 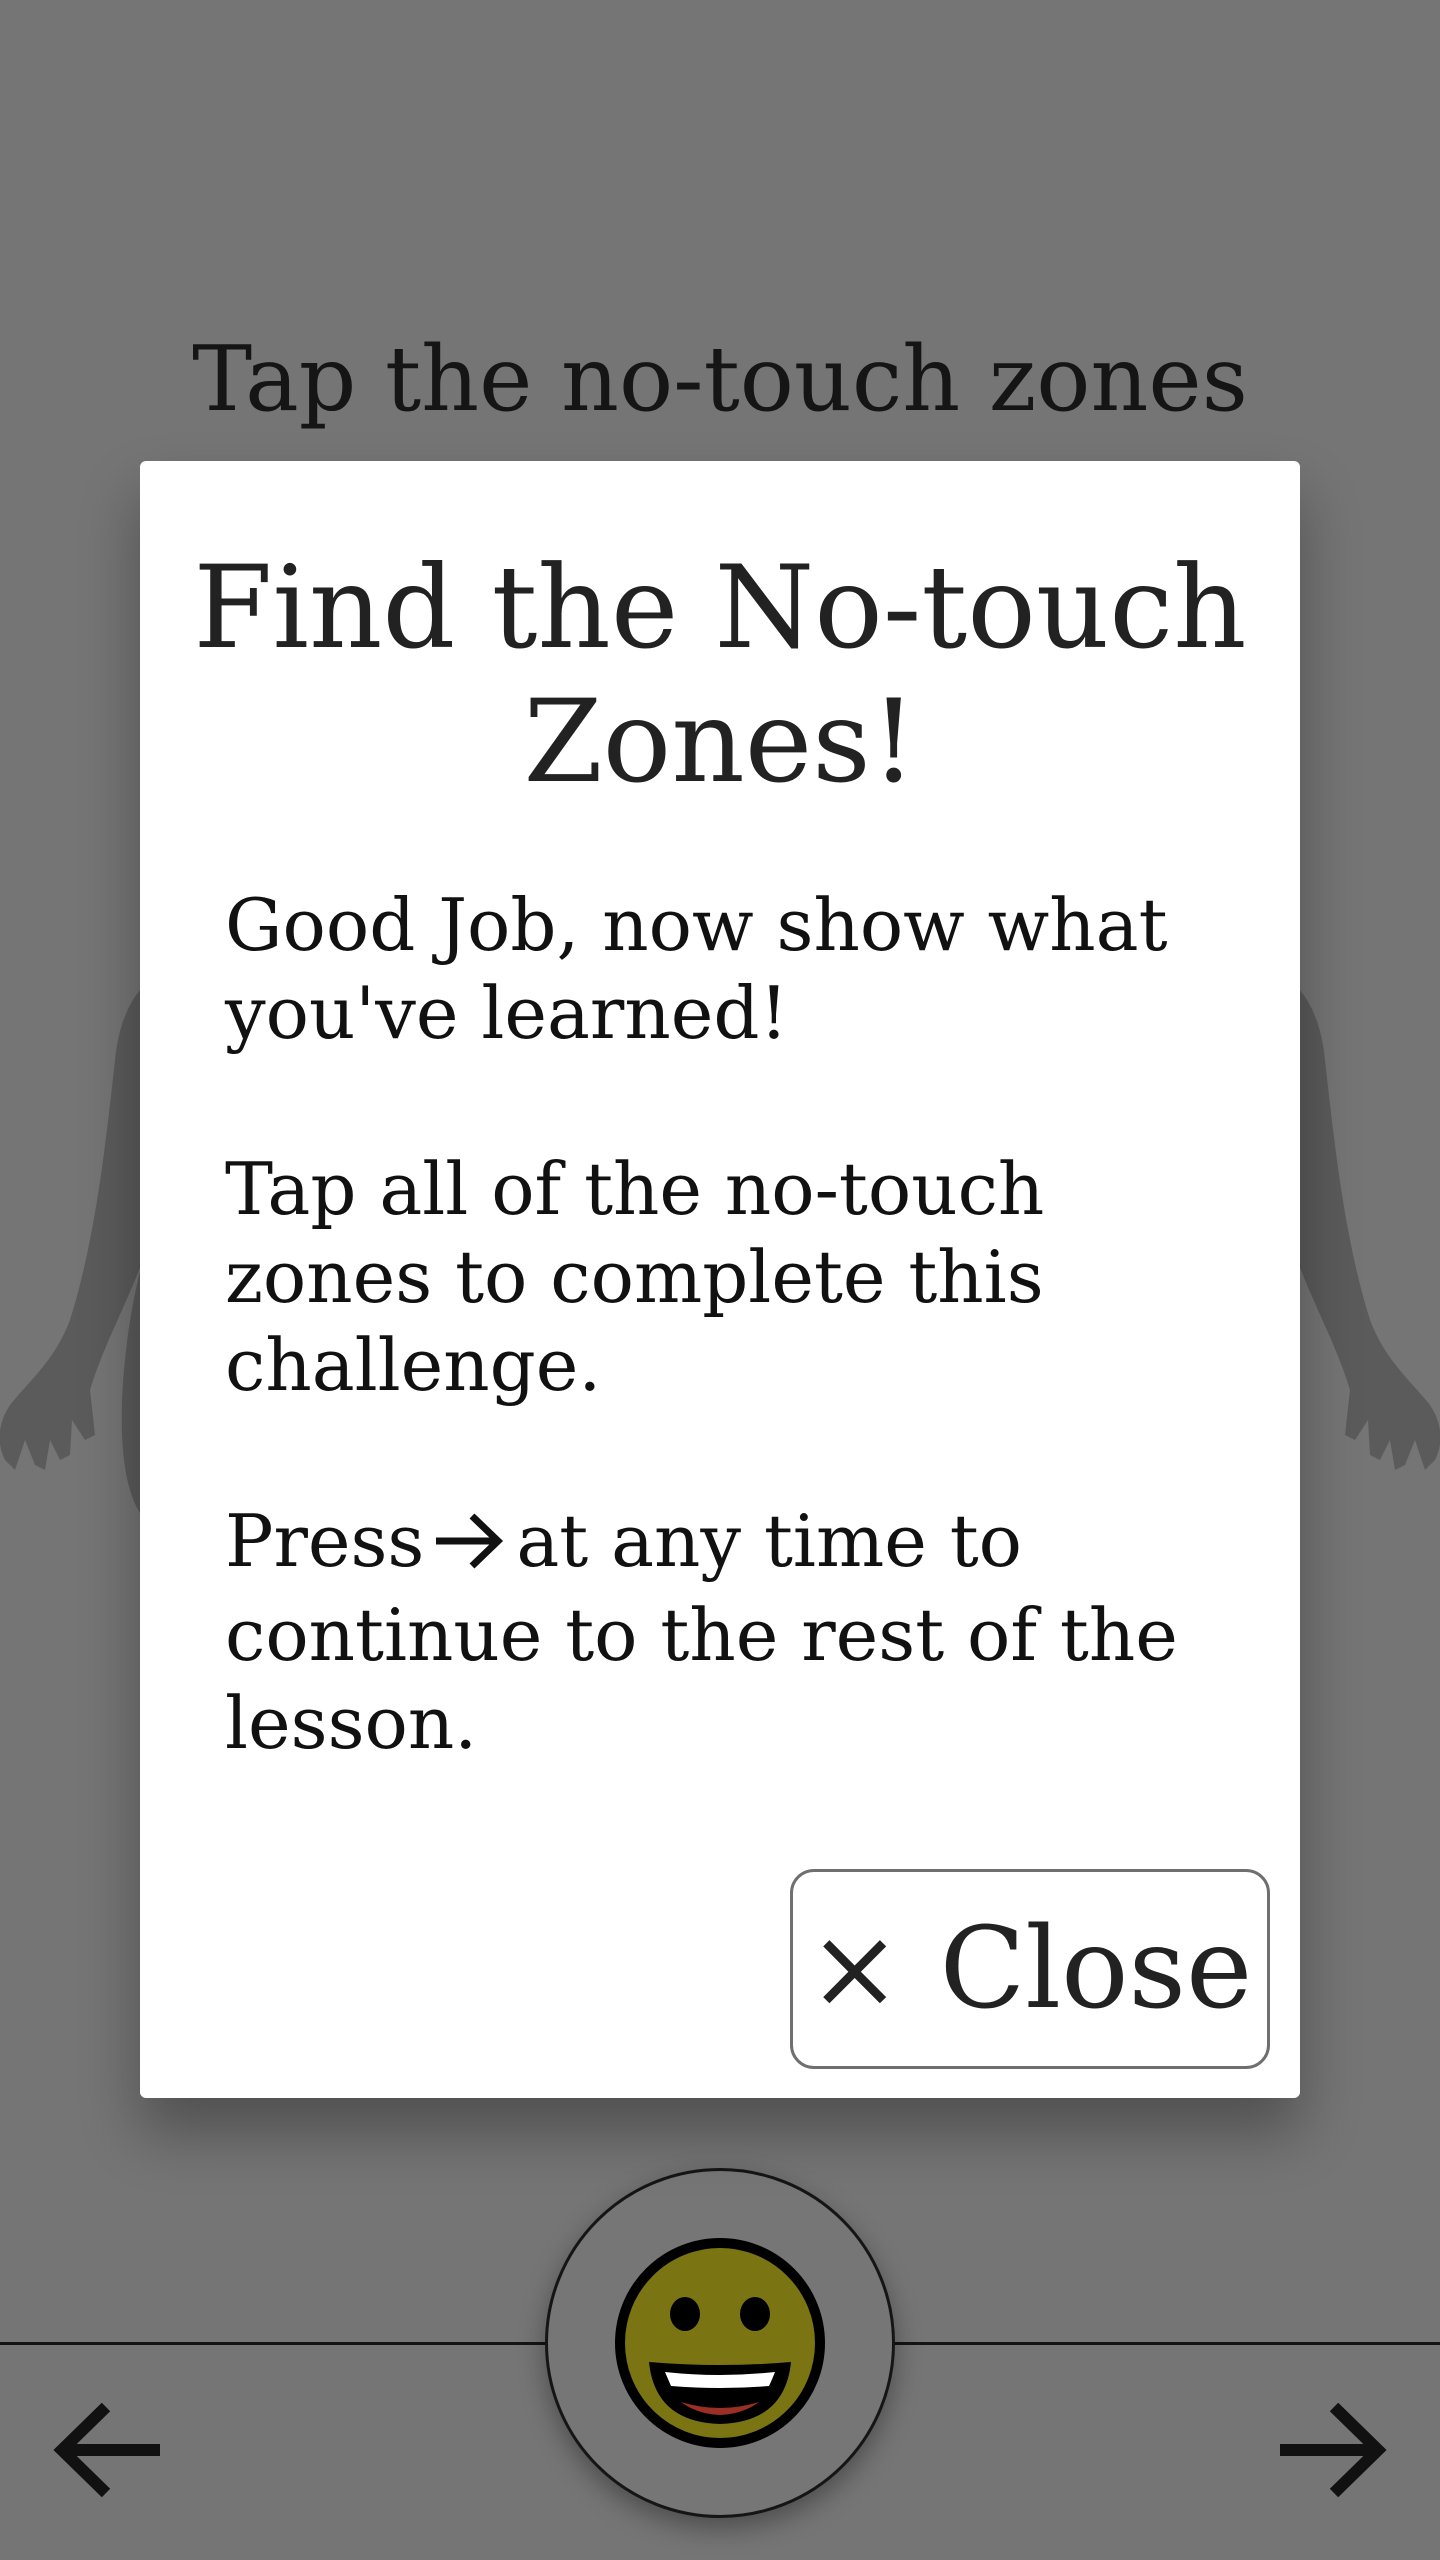 I want to click on back-button, so click(x=110, y=2450).